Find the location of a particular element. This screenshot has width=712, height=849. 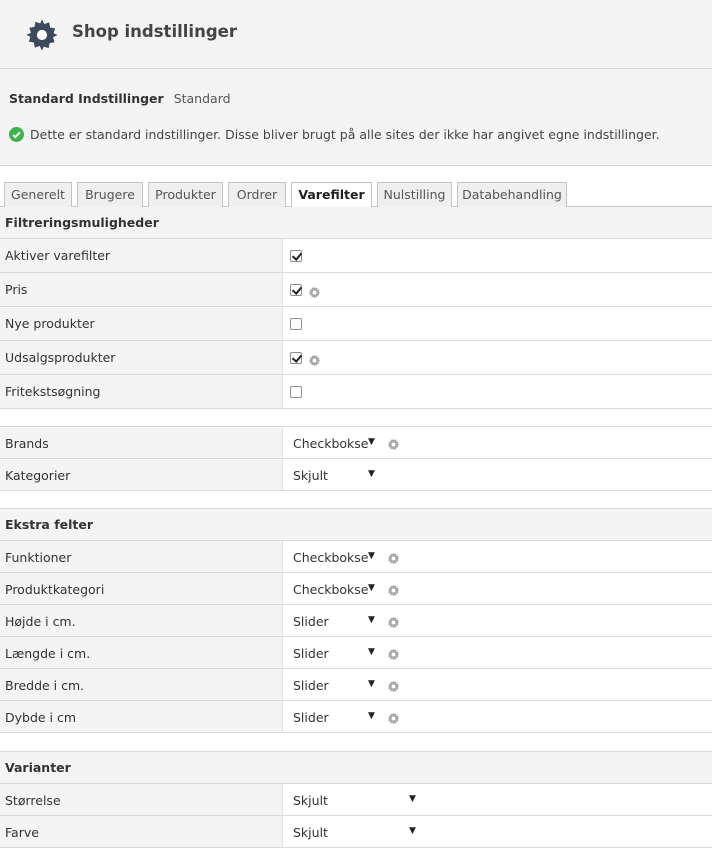

setting-row-brands: Brands Checkbokse ▼ is located at coordinates (356, 443).